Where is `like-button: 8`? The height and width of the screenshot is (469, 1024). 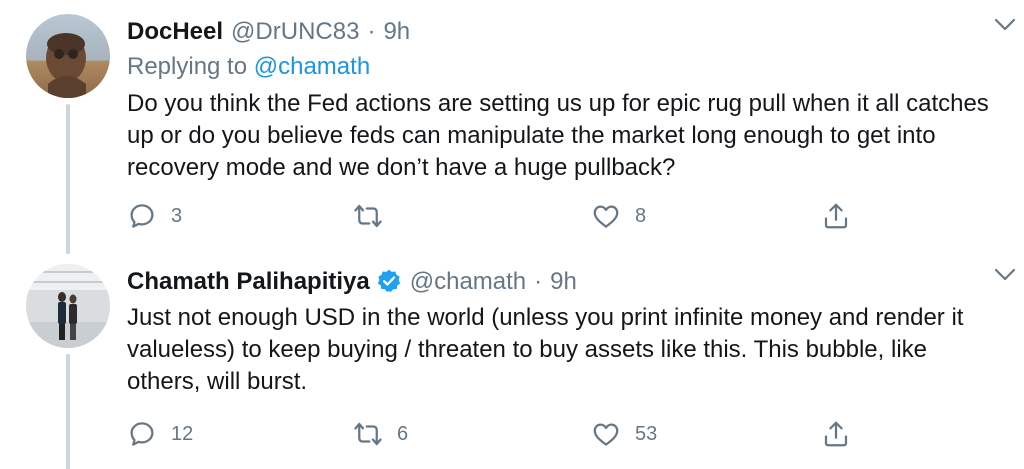
like-button: 8 is located at coordinates (618, 216).